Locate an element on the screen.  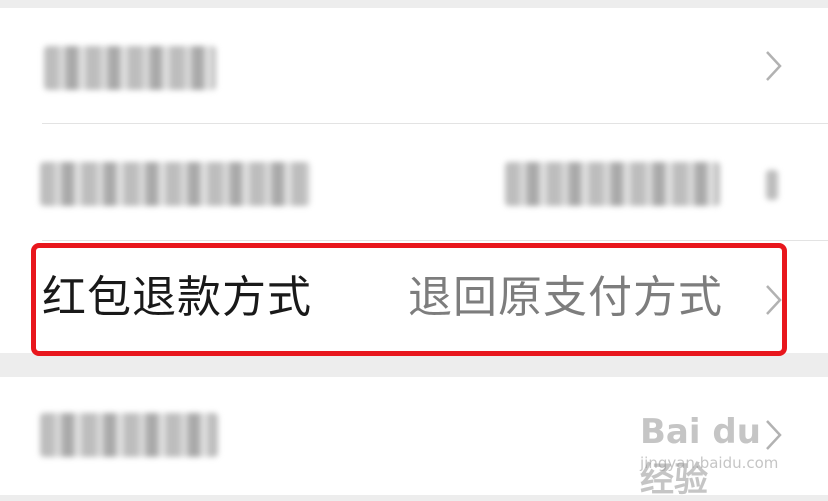
blurred-chevron is located at coordinates (772, 185).